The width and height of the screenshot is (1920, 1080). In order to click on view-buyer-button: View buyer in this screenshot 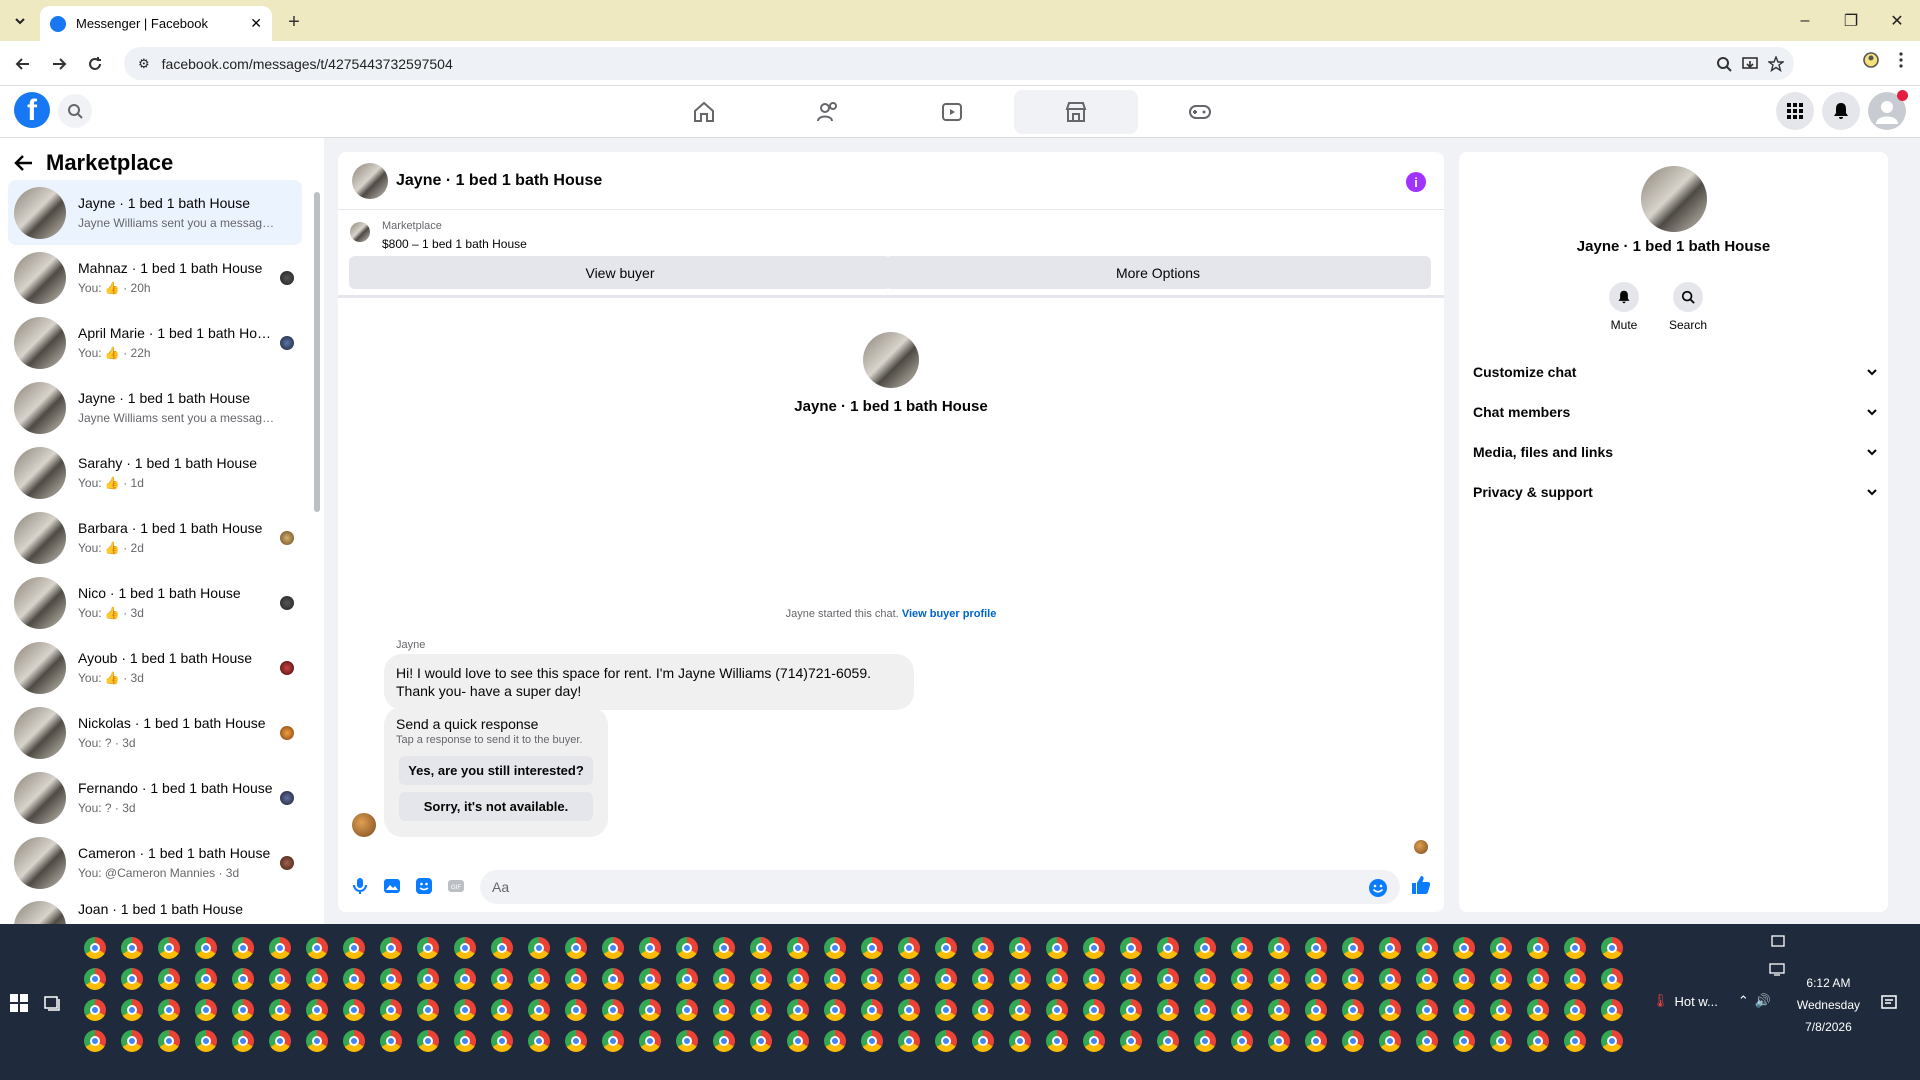, I will do `click(620, 272)`.